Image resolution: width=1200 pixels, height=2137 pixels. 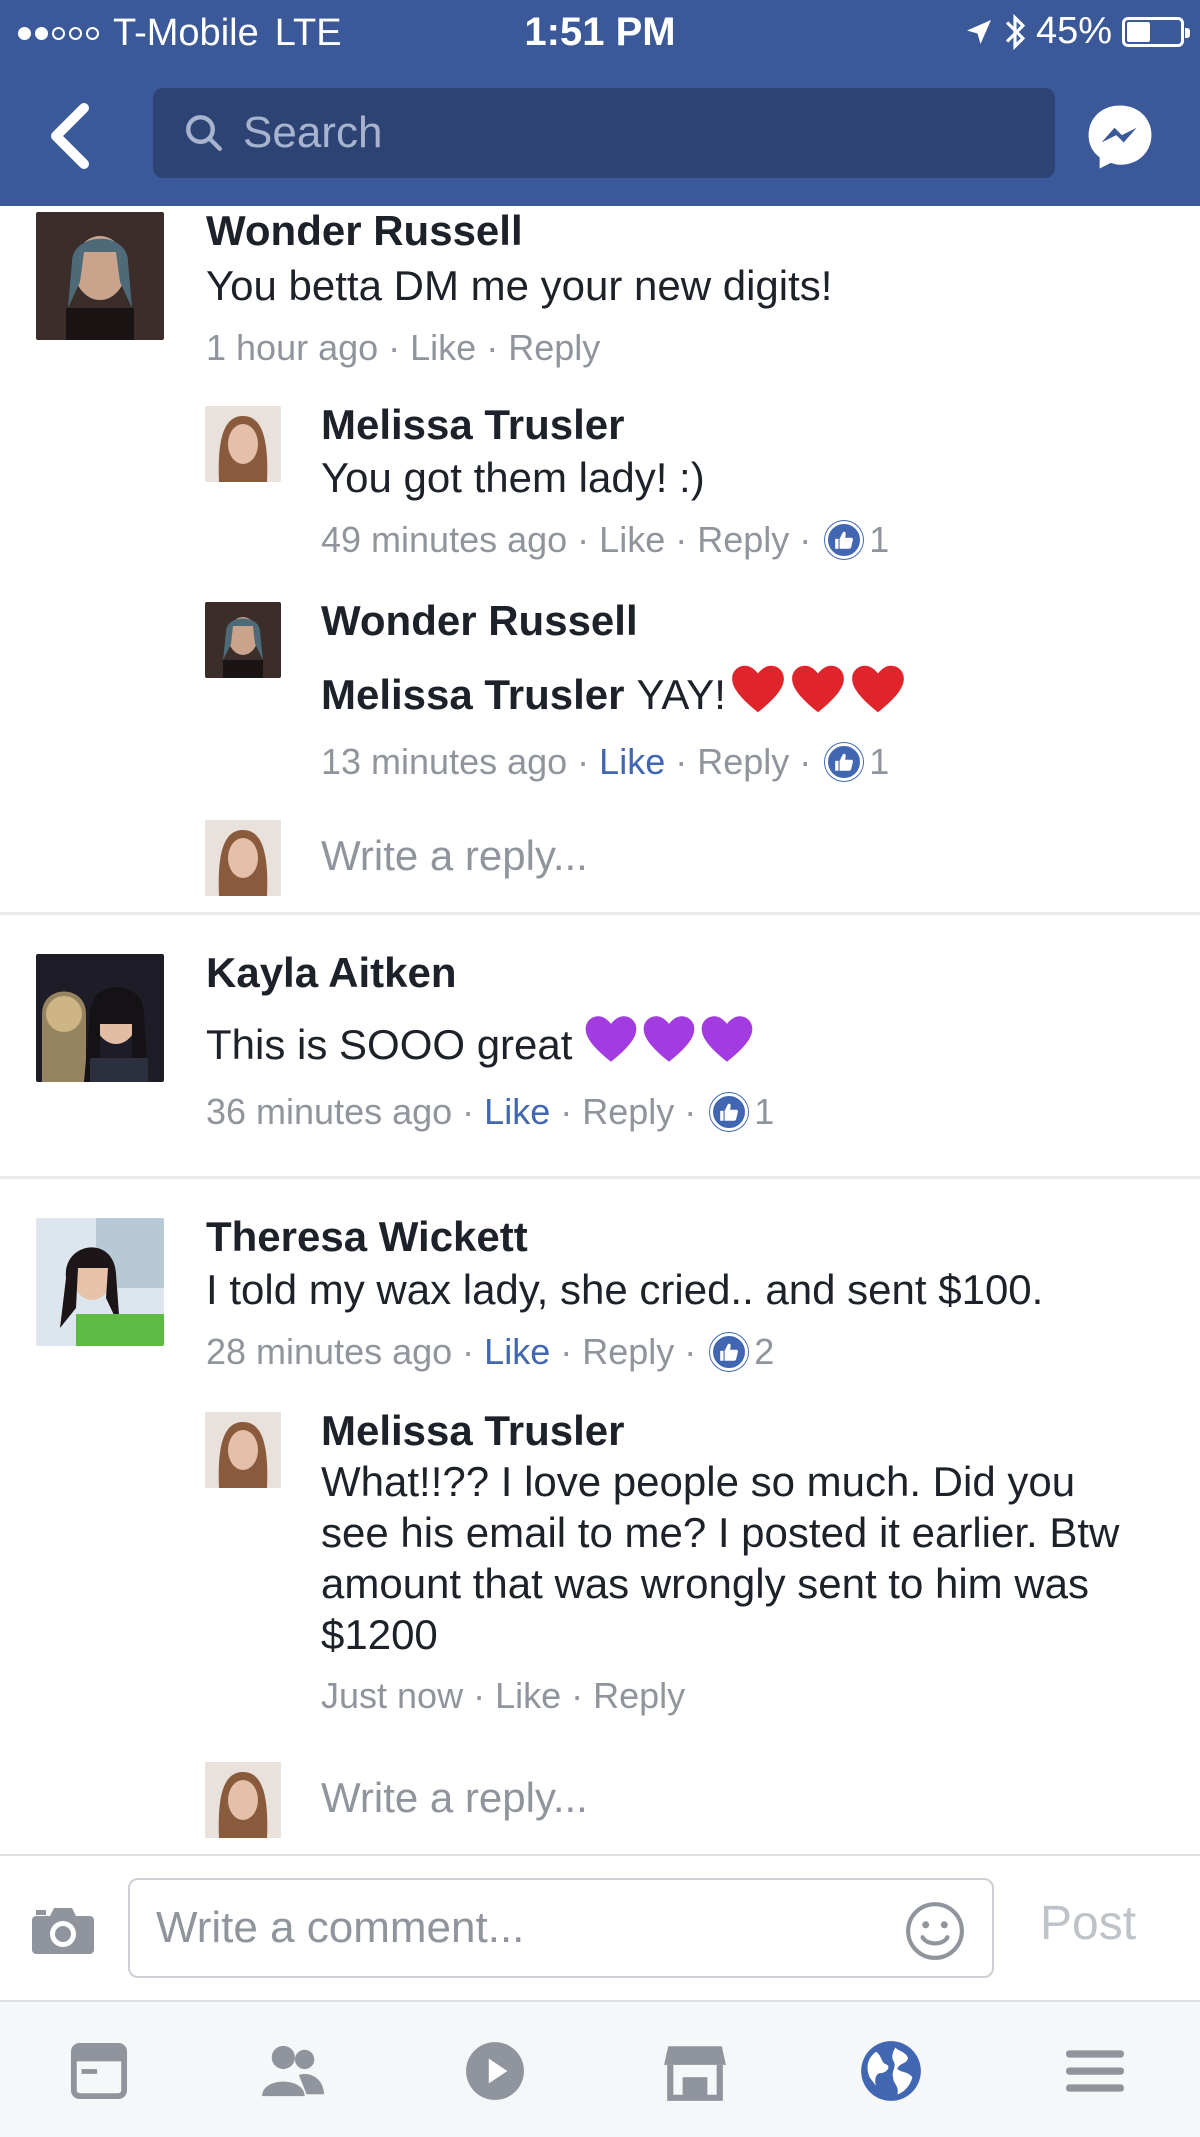 What do you see at coordinates (686, 1237) in the screenshot?
I see `author-name: Theresa Wickett` at bounding box center [686, 1237].